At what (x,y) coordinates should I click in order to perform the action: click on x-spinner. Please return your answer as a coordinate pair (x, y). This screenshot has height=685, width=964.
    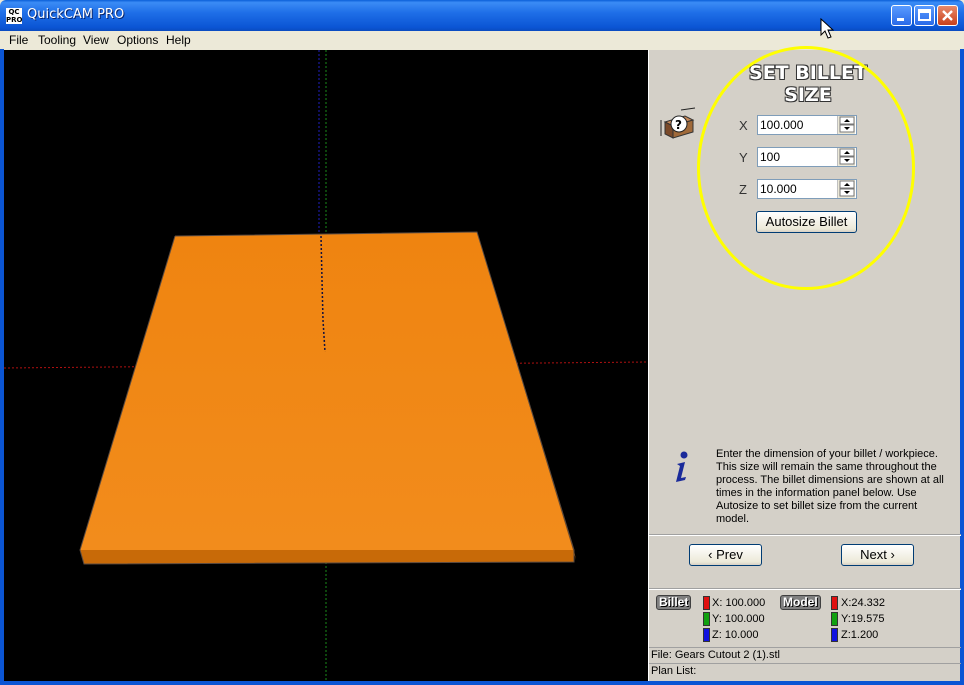
    Looking at the image, I should click on (846, 125).